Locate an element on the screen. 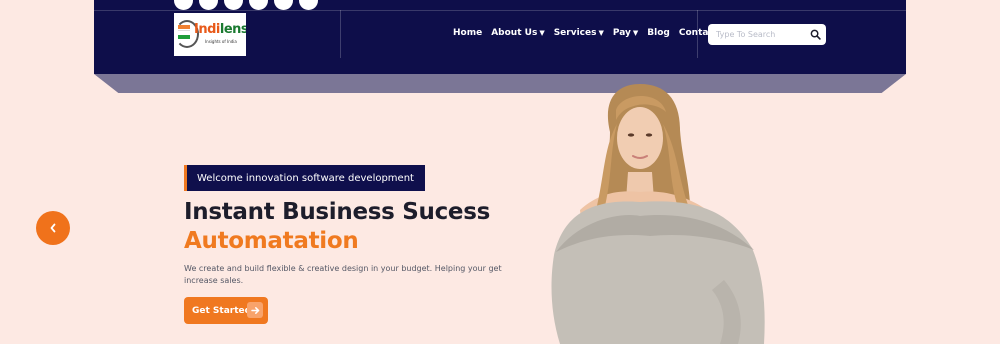  hero-title-accent: Automatation is located at coordinates (271, 241).